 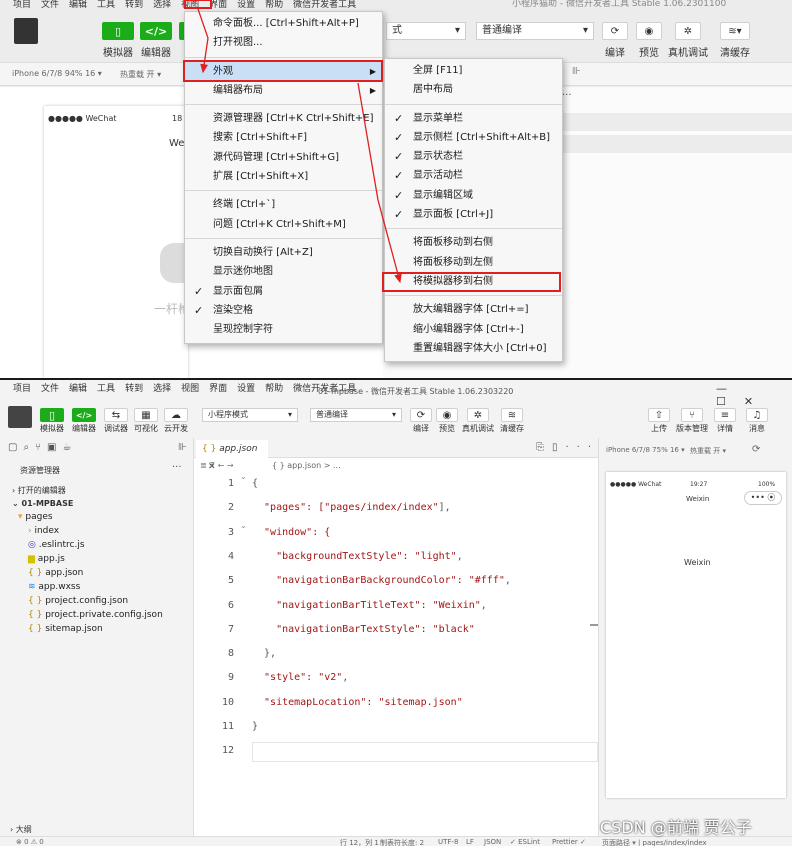 What do you see at coordinates (757, 421) in the screenshot?
I see `messages-tool: ♫ 消息` at bounding box center [757, 421].